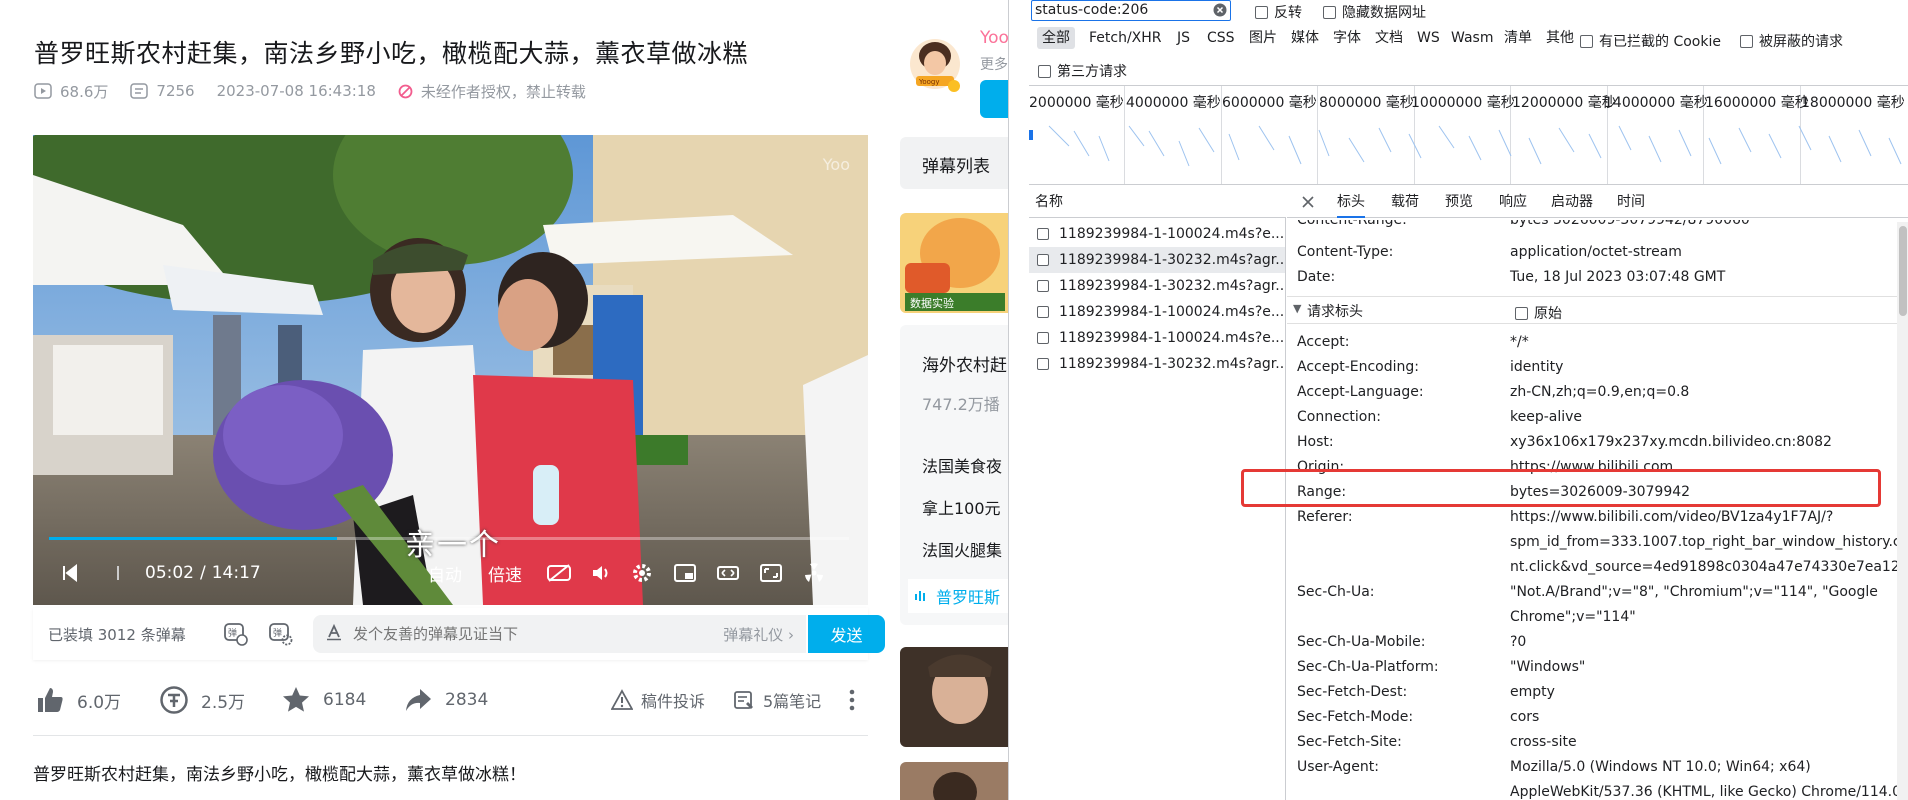 Image resolution: width=1908 pixels, height=800 pixels. Describe the element at coordinates (1405, 202) in the screenshot. I see `tab-payload: 载荷` at that location.